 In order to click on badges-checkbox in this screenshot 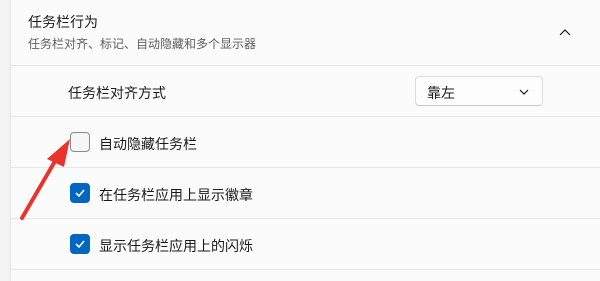, I will do `click(80, 193)`.